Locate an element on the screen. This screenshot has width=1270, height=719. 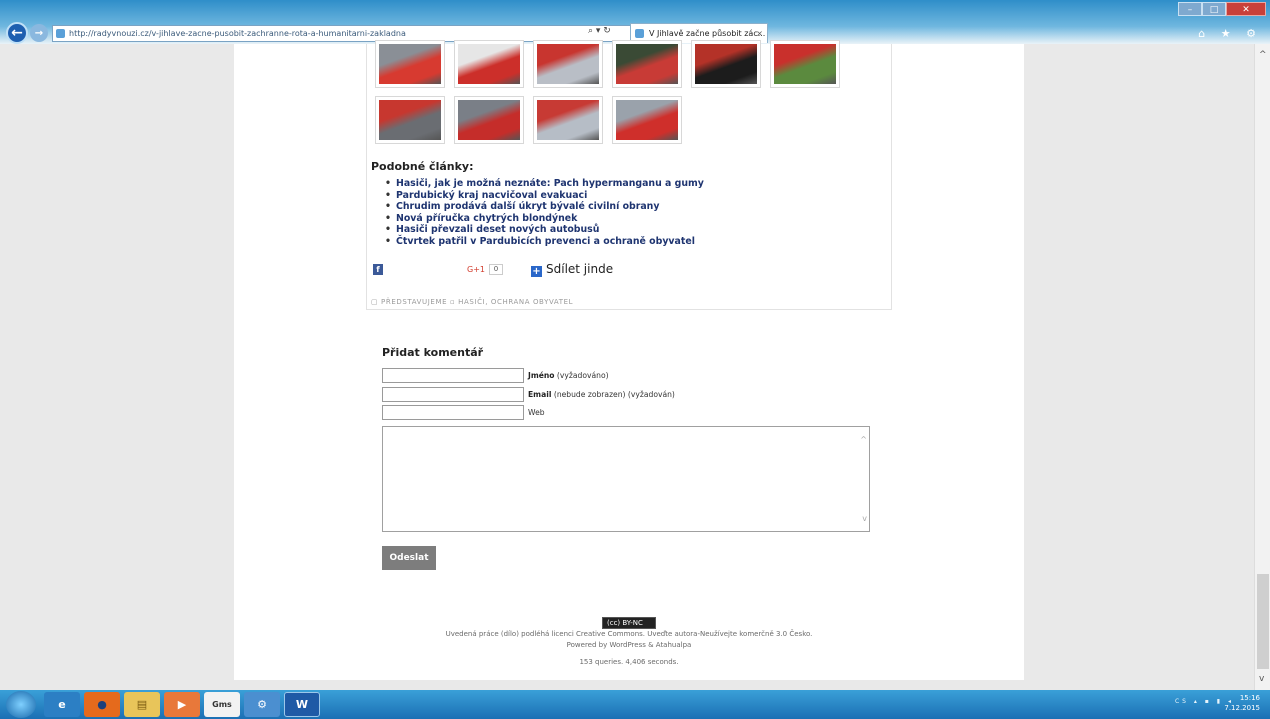
gms-app-icon: Gms is located at coordinates (222, 704).